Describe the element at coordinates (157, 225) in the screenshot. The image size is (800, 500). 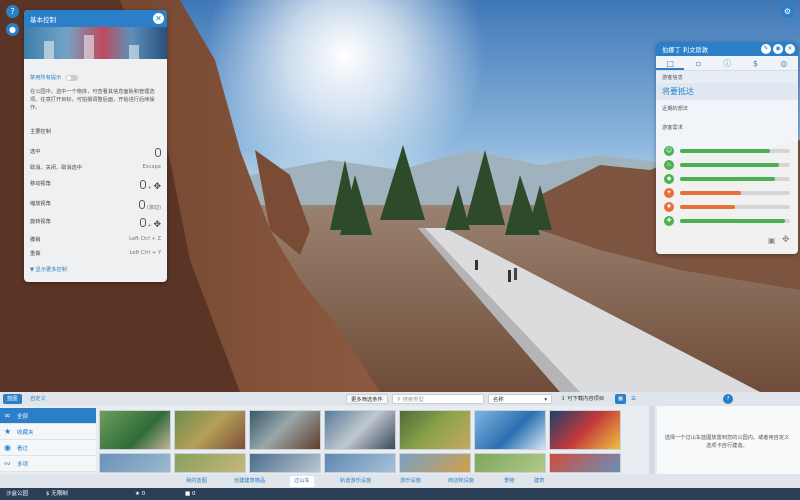
I see `rotate-arrows-icon: ✥` at that location.